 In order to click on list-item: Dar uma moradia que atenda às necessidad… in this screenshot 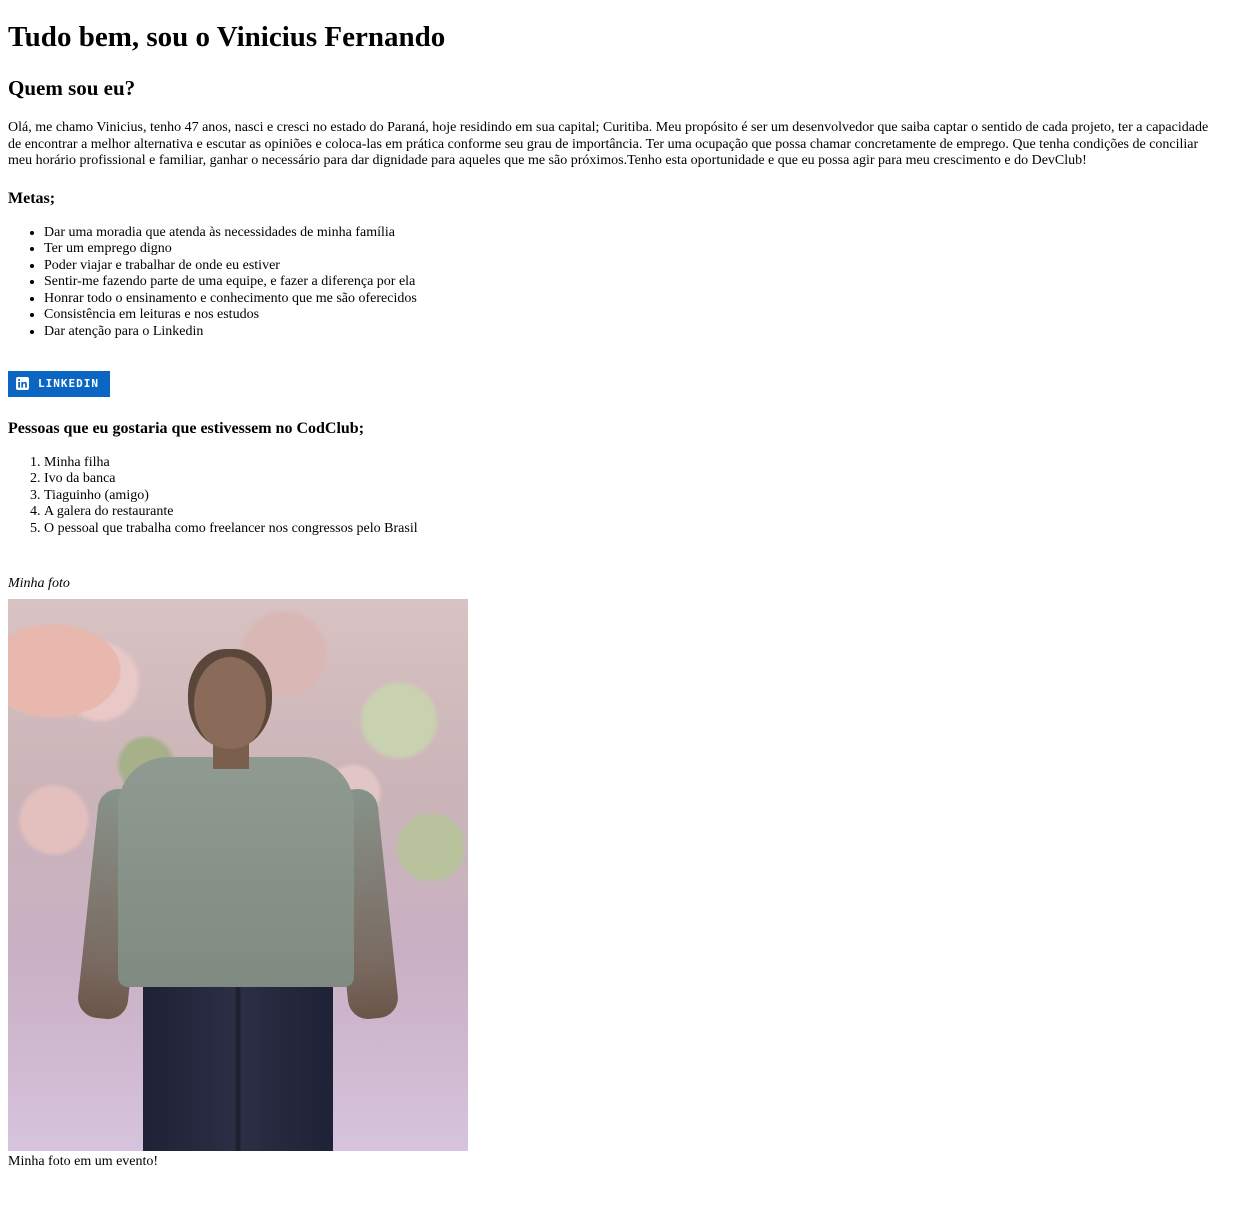, I will do `click(635, 233)`.